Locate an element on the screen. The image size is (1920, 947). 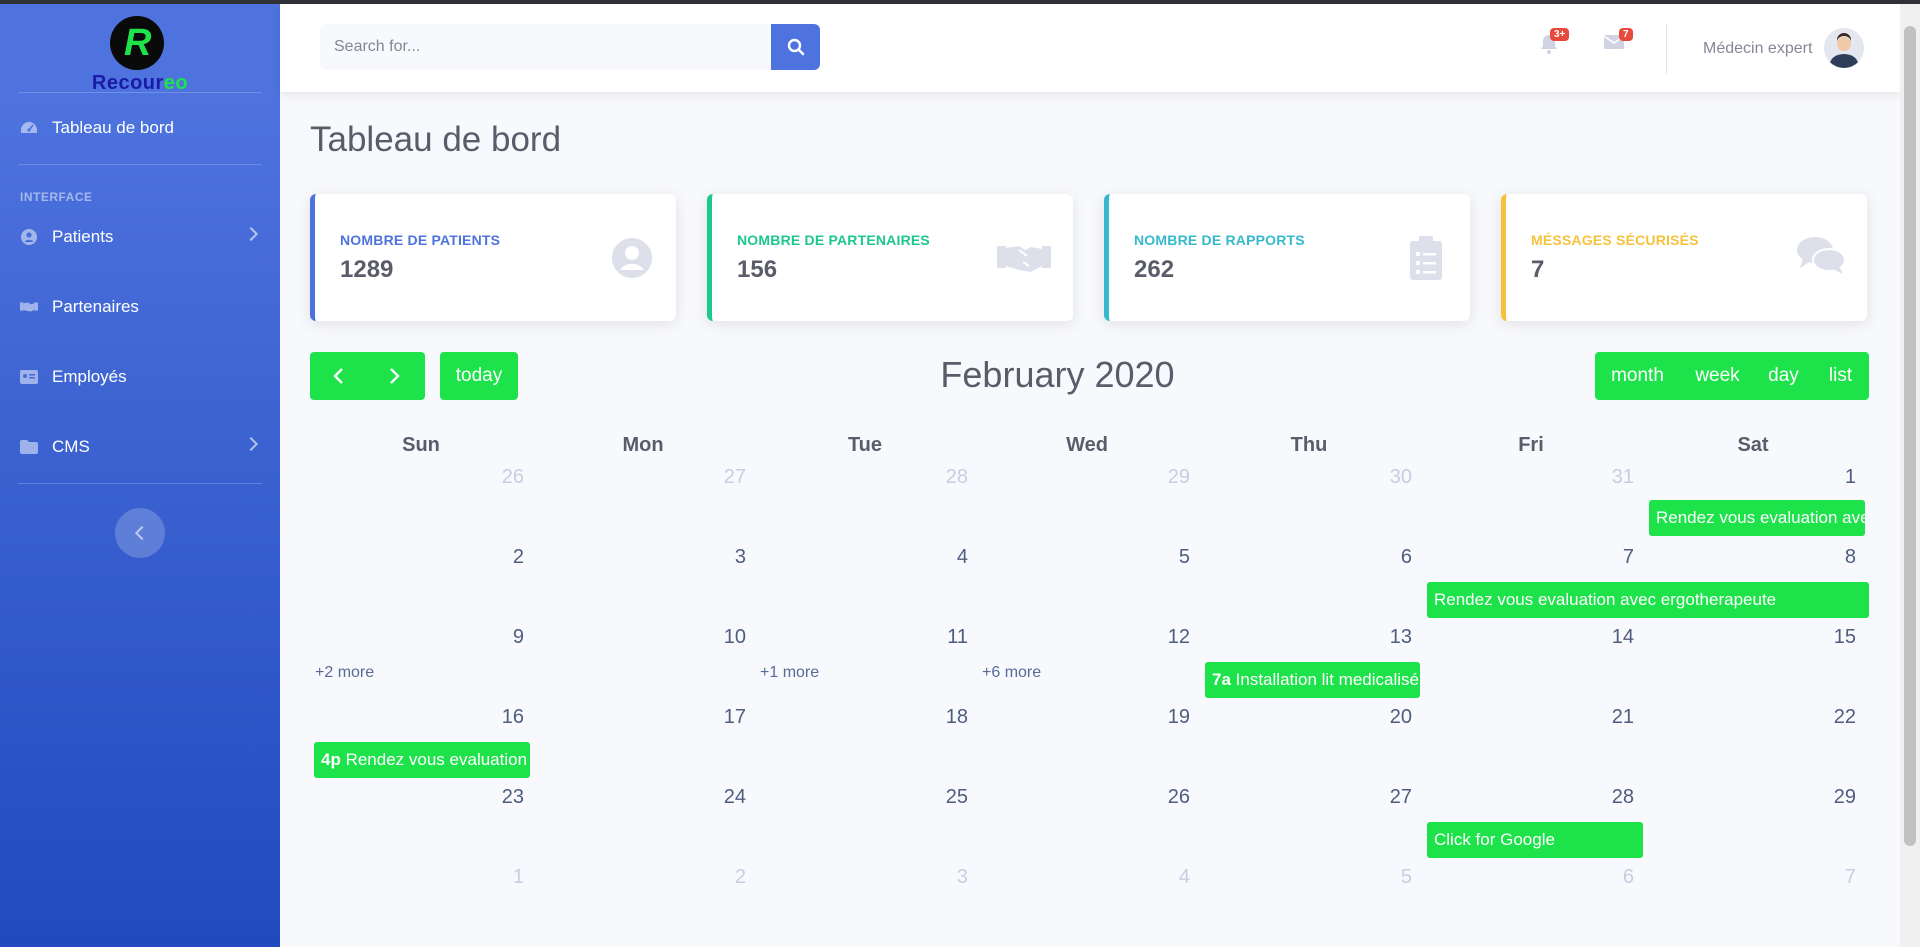
calendar-event: 7a Installation lit medicalisé is located at coordinates (1312, 680).